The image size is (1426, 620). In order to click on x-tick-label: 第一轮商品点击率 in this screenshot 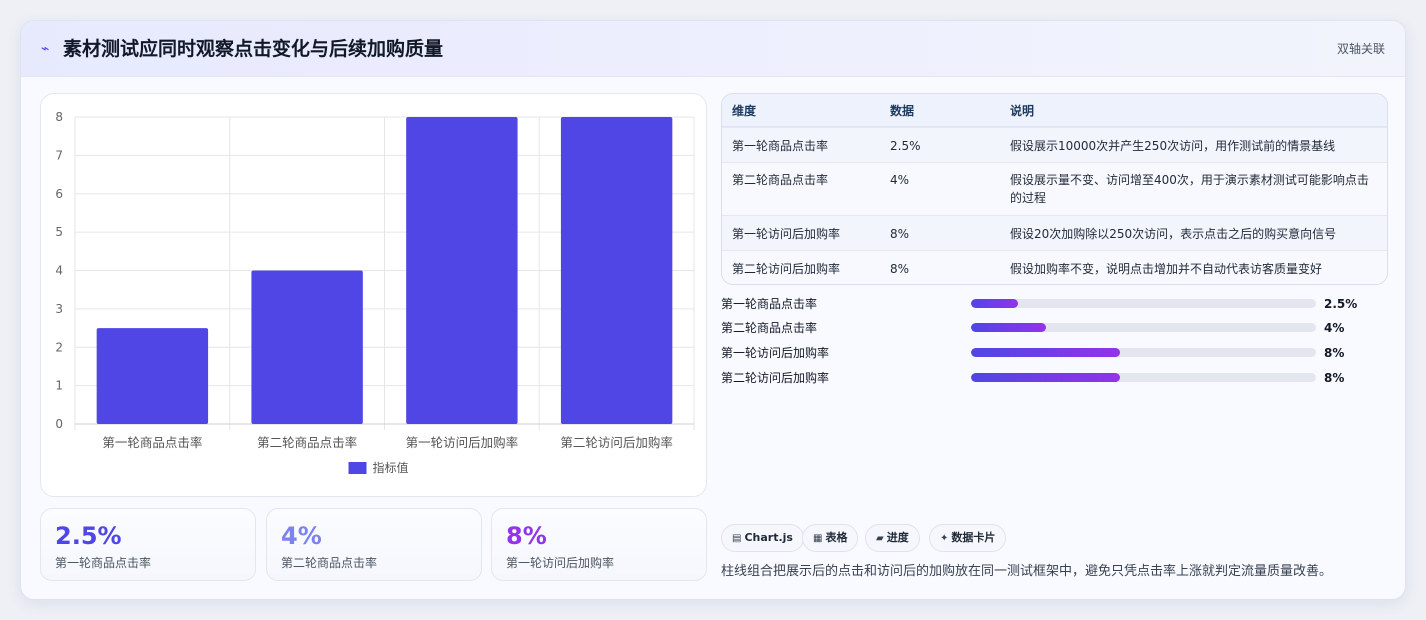, I will do `click(152, 442)`.